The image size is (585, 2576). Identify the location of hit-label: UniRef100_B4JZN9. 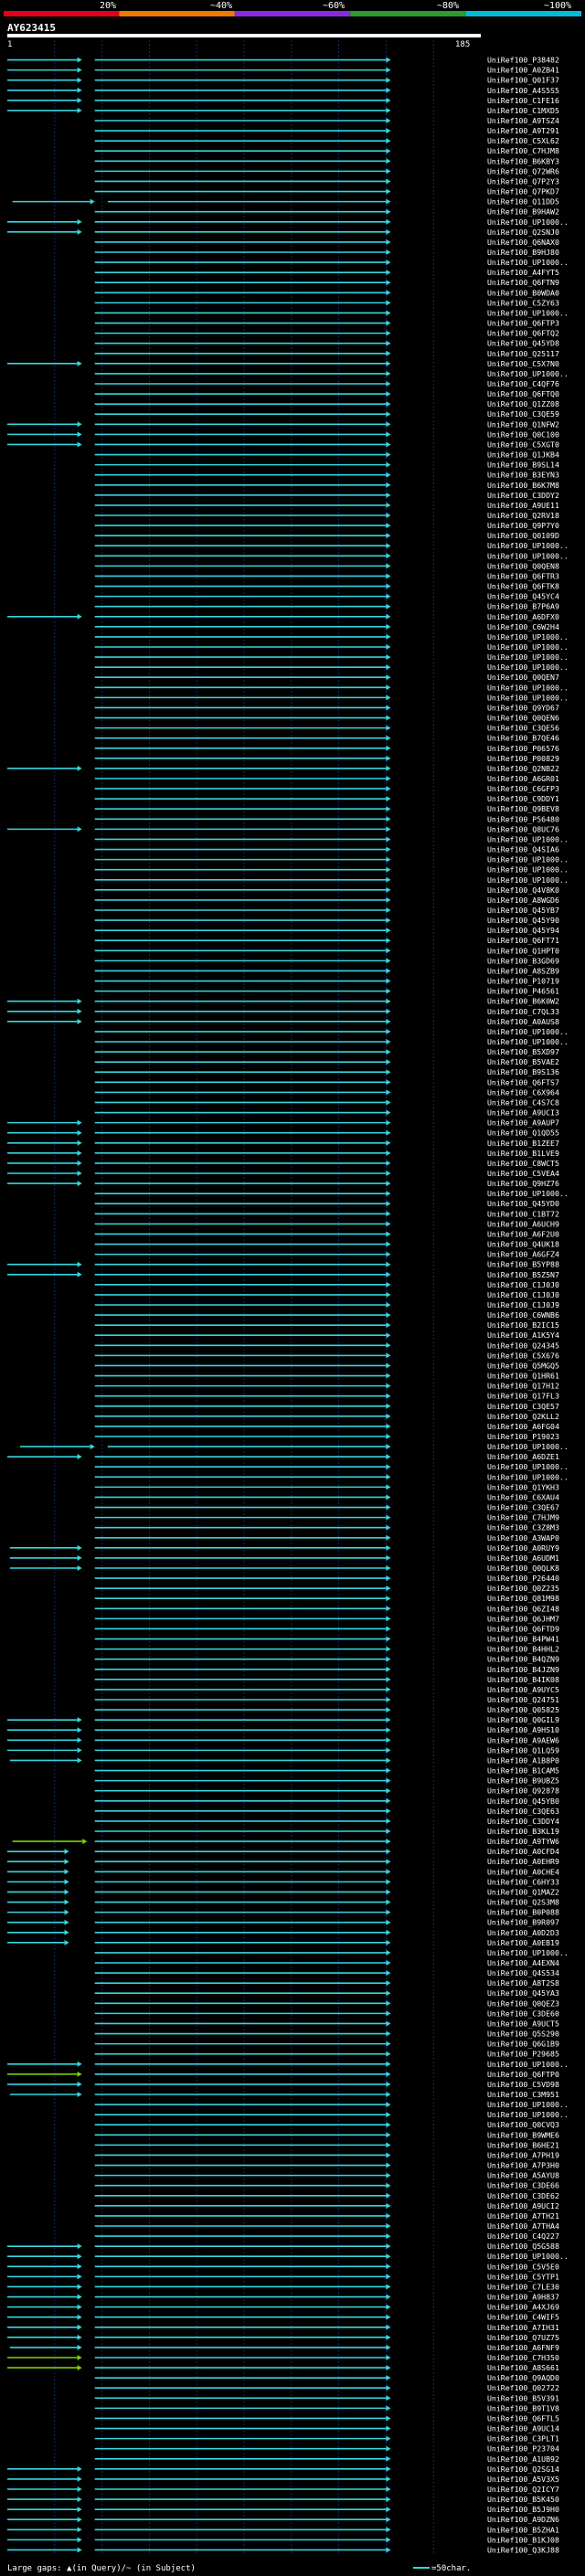
(523, 1669).